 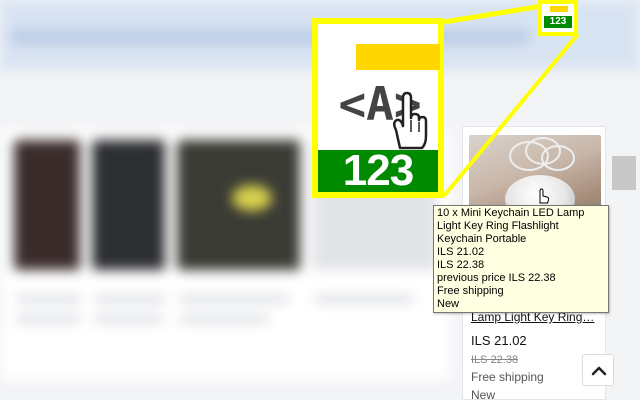 I want to click on extension-toolbar-button: 123, so click(x=558, y=18).